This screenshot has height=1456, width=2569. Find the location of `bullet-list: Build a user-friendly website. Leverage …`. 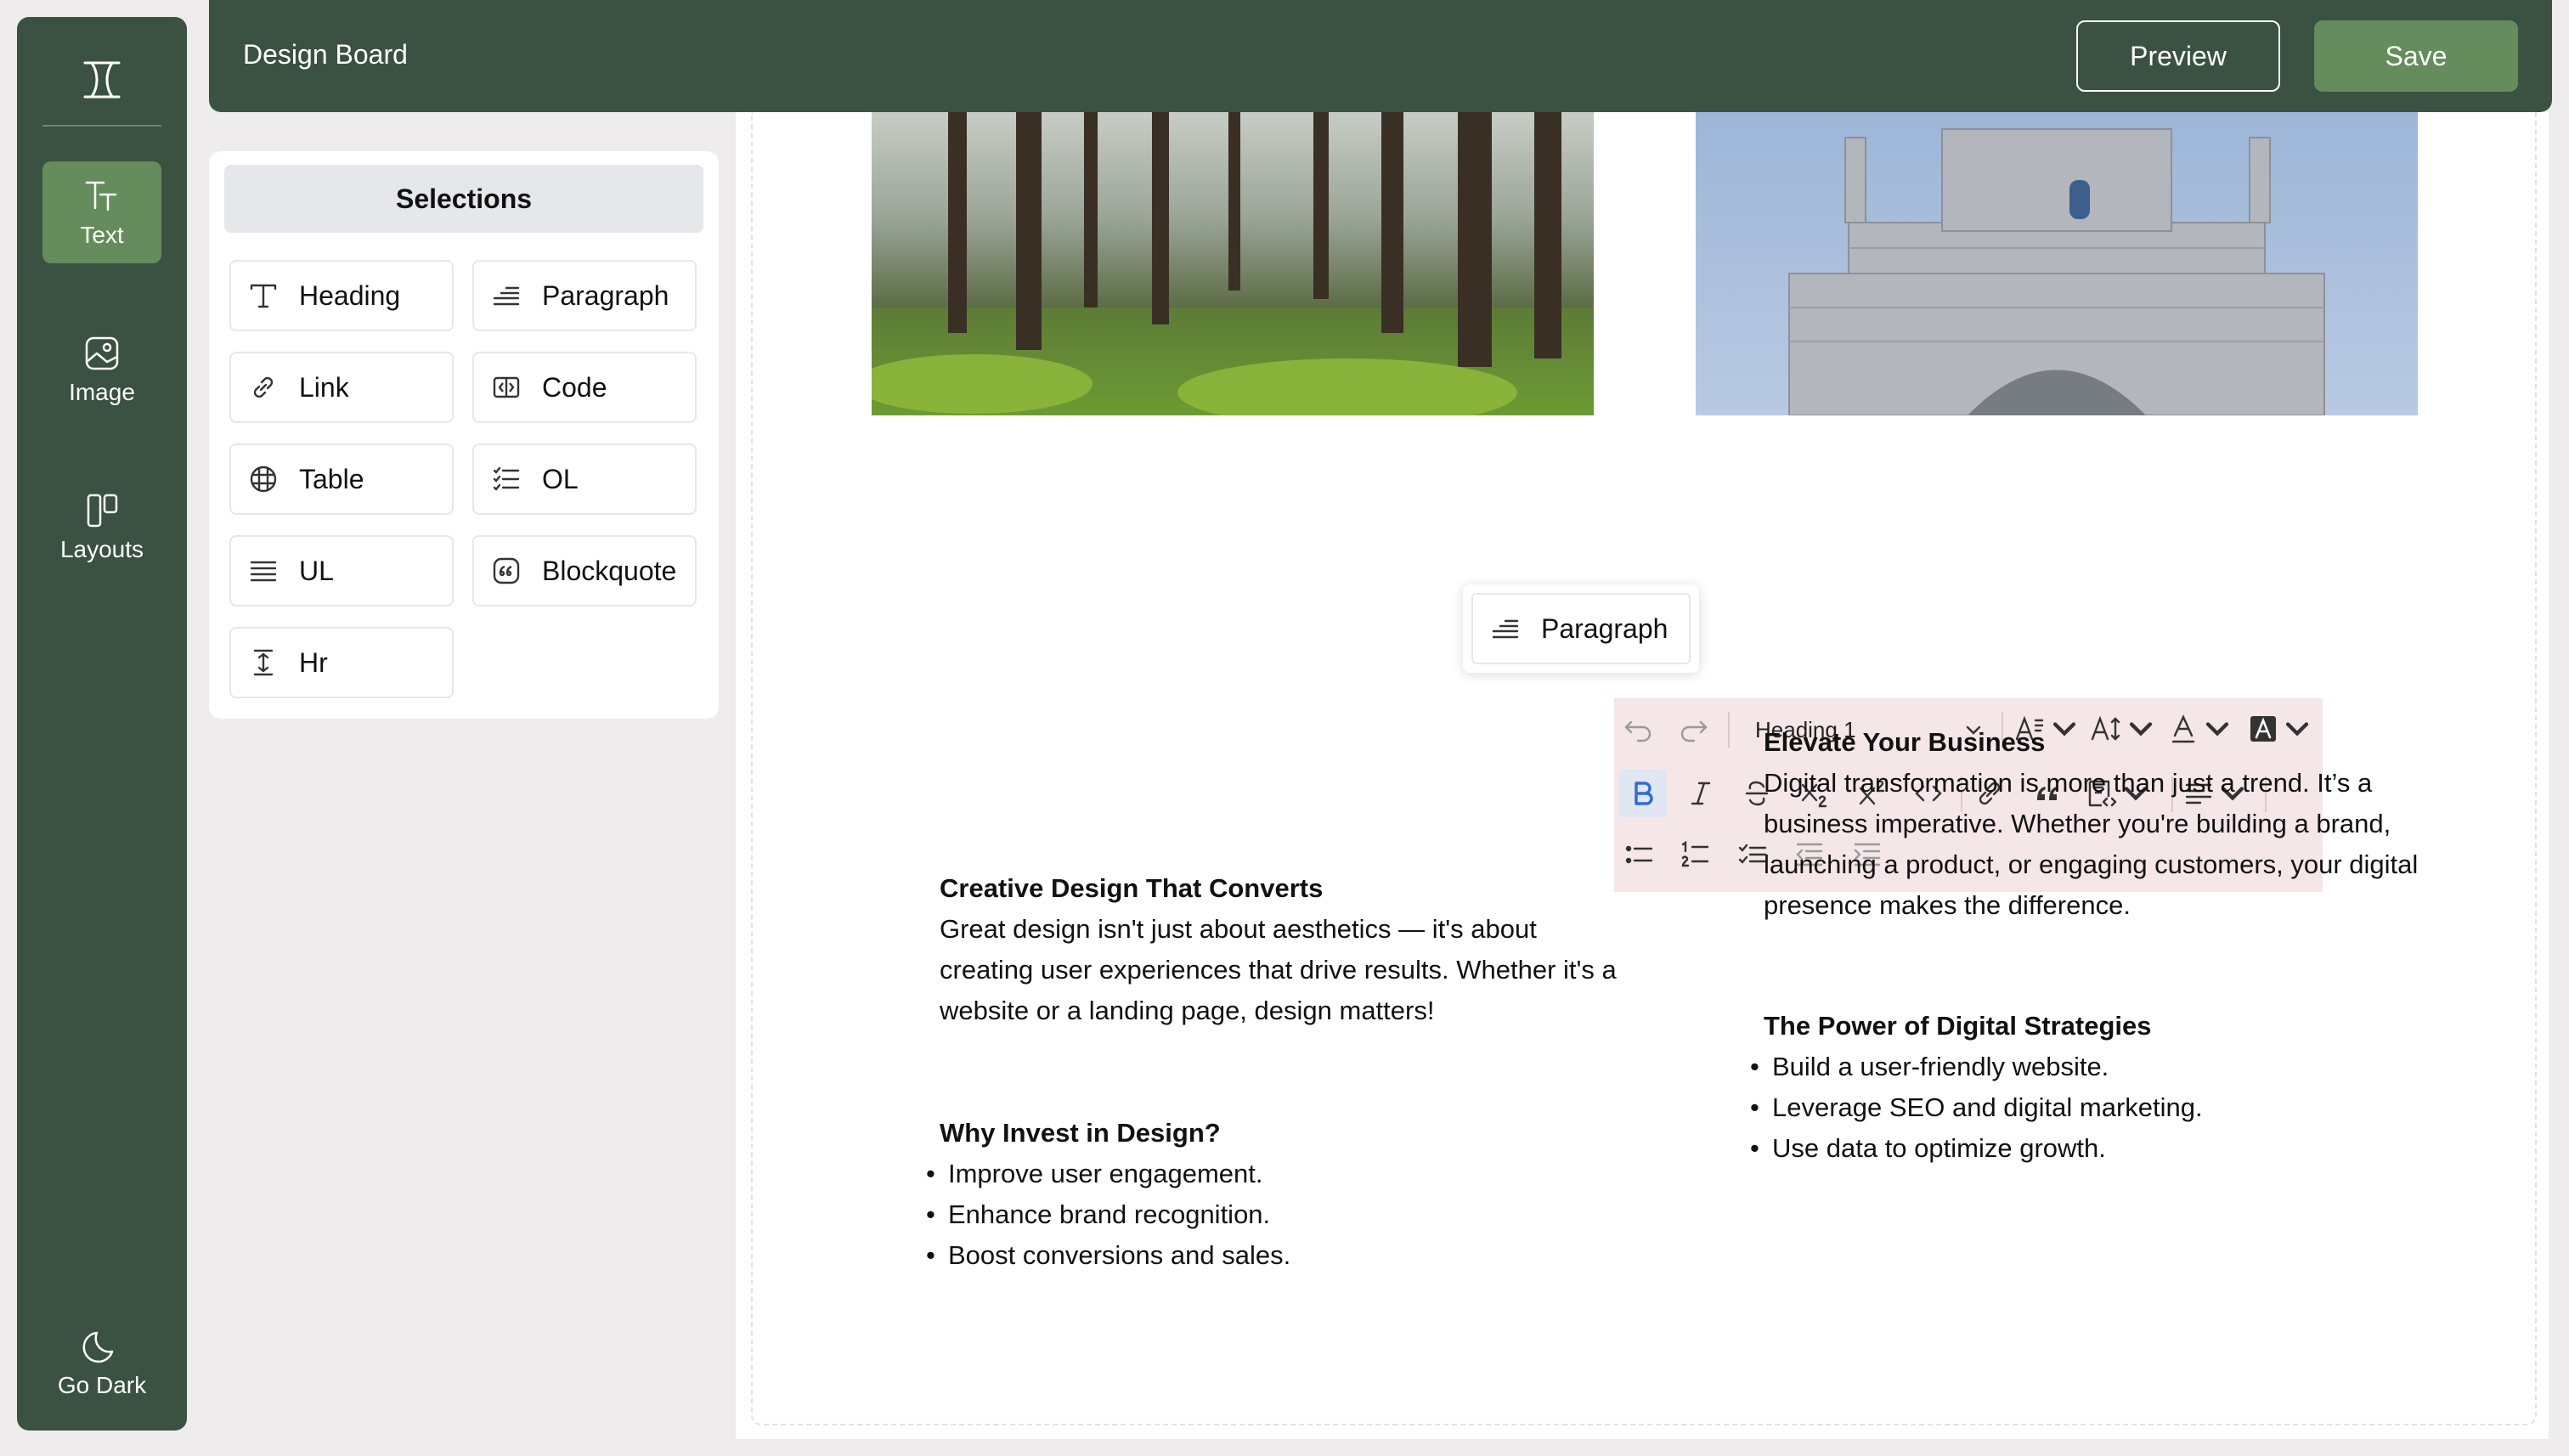

bullet-list: Build a user-friendly website. Leverage … is located at coordinates (2096, 1108).